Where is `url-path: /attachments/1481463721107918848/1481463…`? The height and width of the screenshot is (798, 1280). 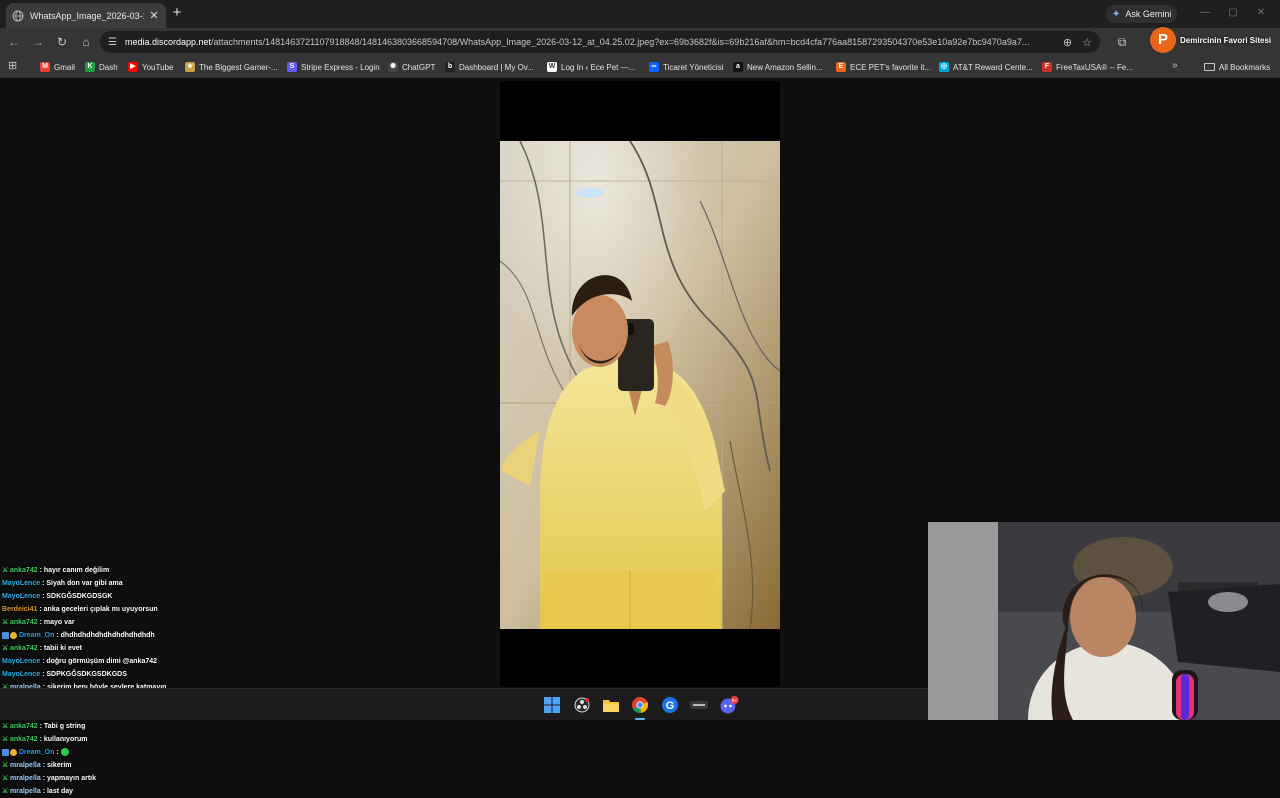
url-path: /attachments/1481463721107918848/1481463… is located at coordinates (620, 42).